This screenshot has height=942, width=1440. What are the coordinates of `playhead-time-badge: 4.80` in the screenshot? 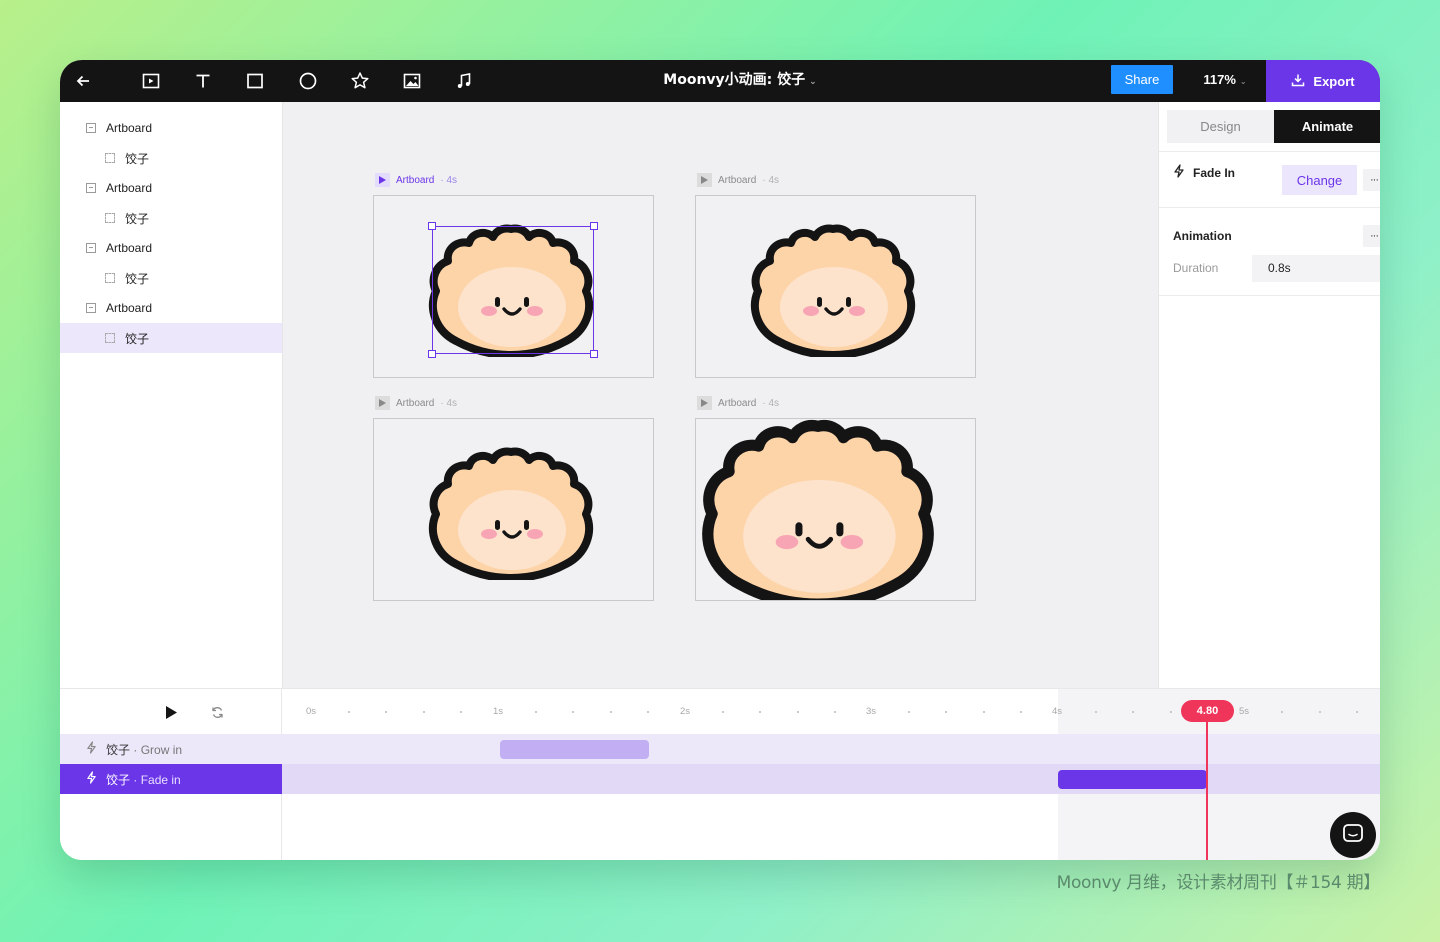 It's located at (1207, 711).